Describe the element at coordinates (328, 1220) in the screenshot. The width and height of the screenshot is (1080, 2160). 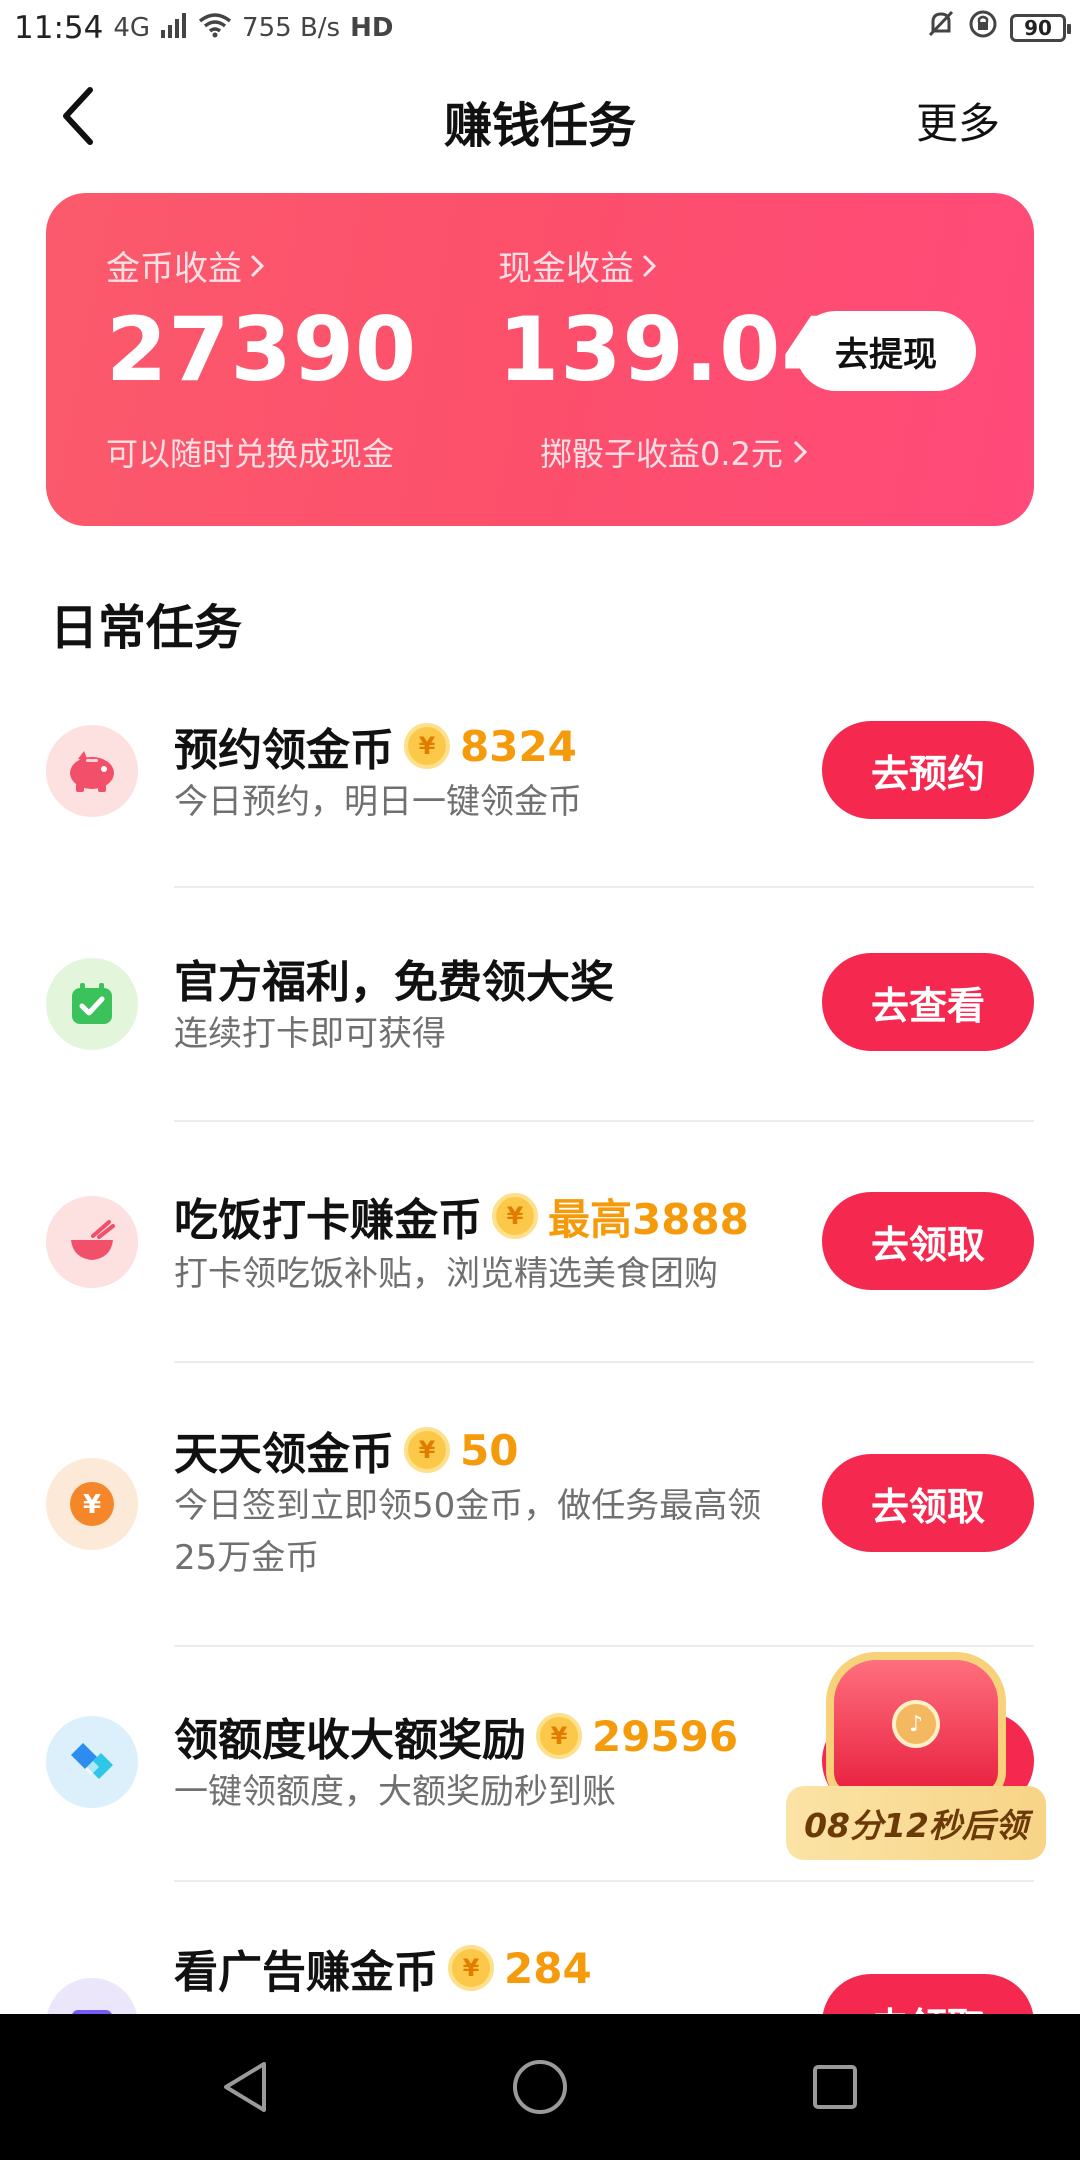
I see `task-title: 吃饭打卡赚金币` at that location.